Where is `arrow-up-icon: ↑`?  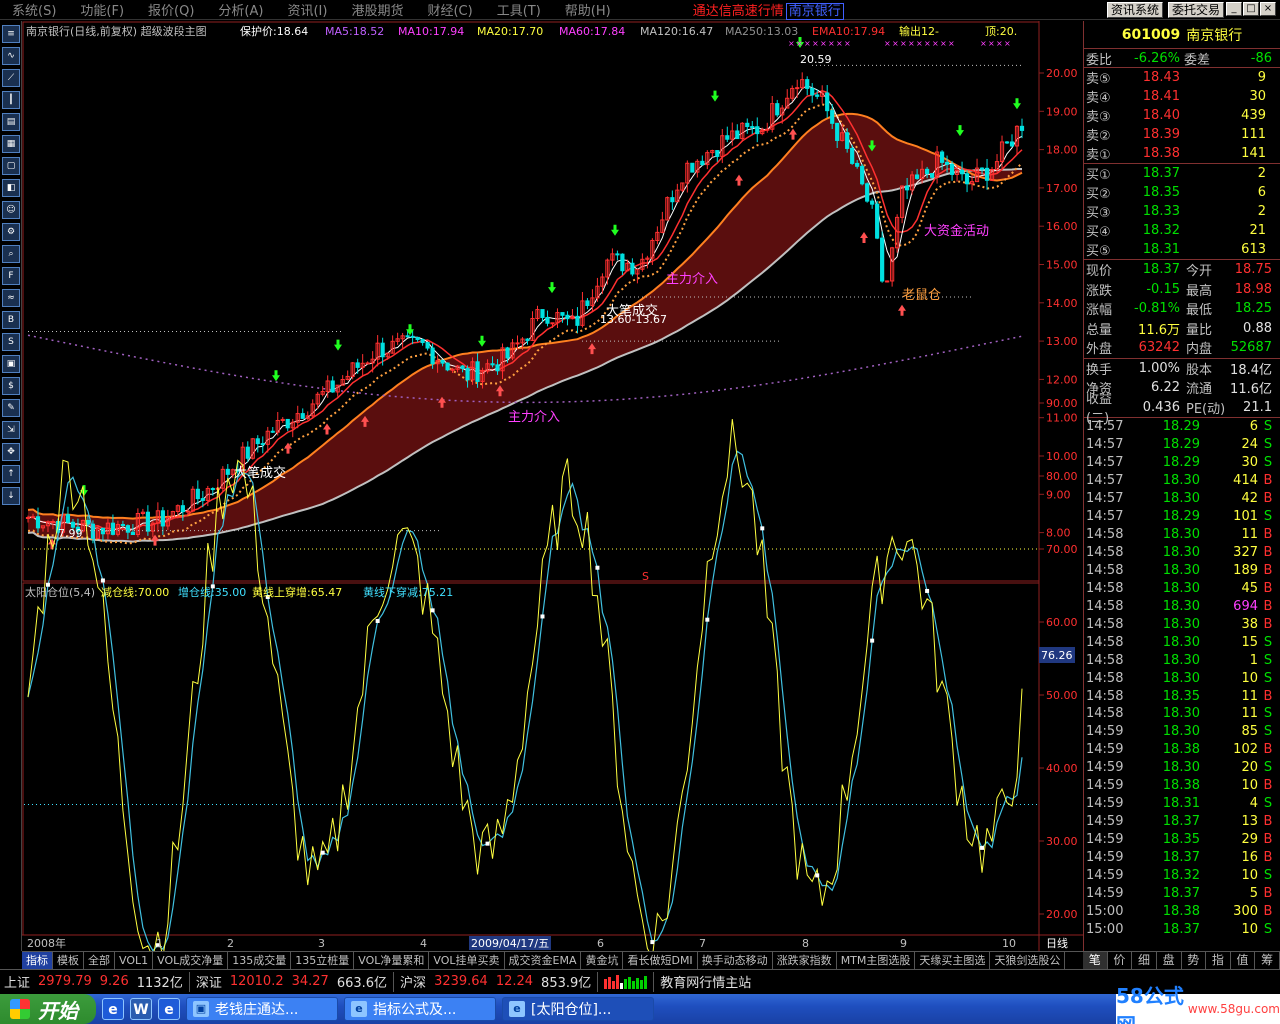
arrow-up-icon: ↑ is located at coordinates (11, 474).